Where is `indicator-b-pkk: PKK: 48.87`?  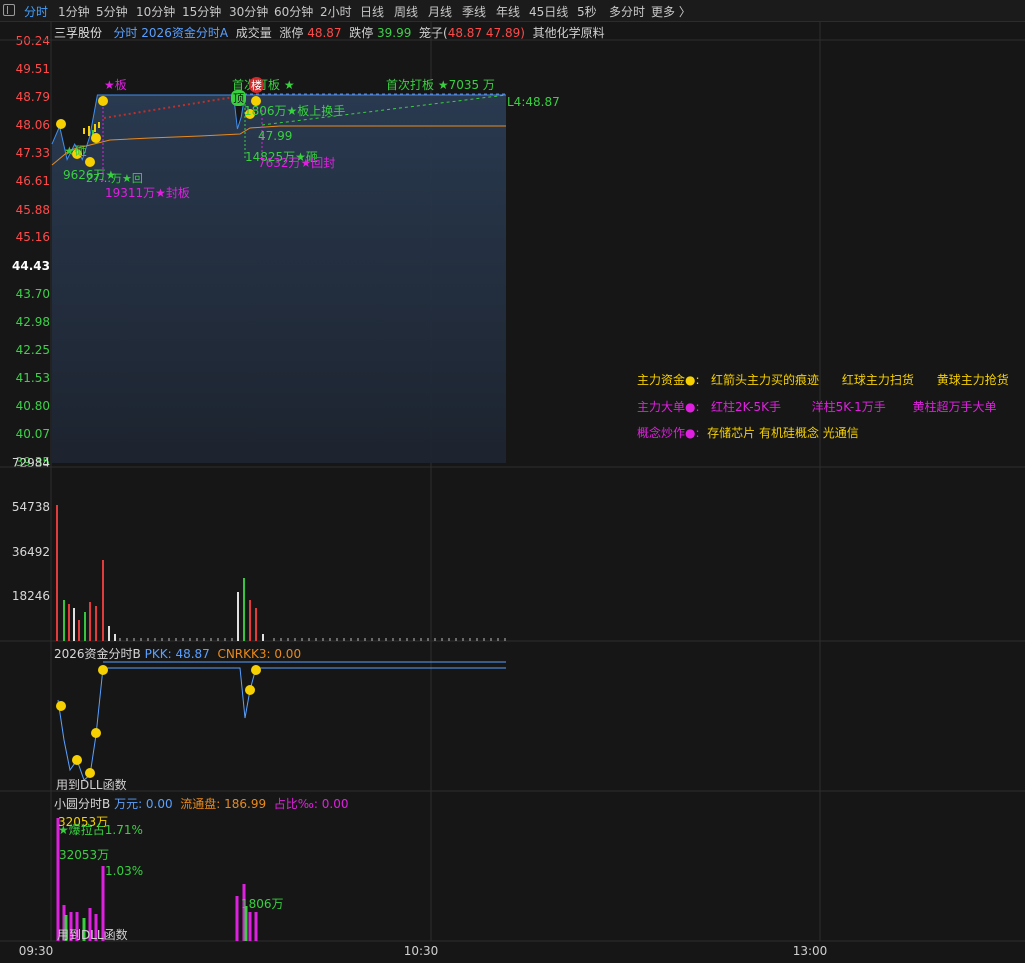 indicator-b-pkk: PKK: 48.87 is located at coordinates (177, 654).